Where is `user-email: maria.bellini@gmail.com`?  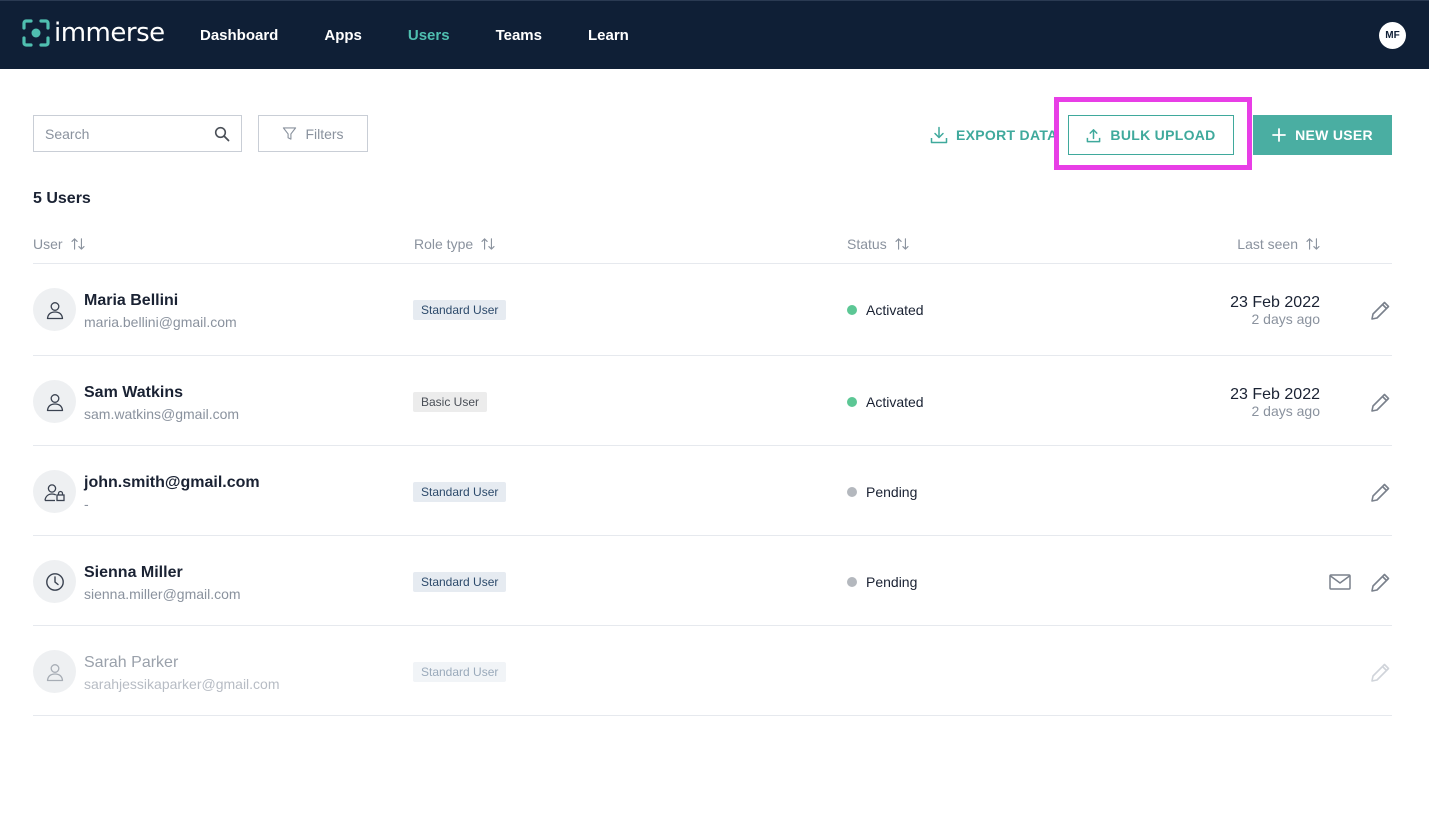
user-email: maria.bellini@gmail.com is located at coordinates (160, 322).